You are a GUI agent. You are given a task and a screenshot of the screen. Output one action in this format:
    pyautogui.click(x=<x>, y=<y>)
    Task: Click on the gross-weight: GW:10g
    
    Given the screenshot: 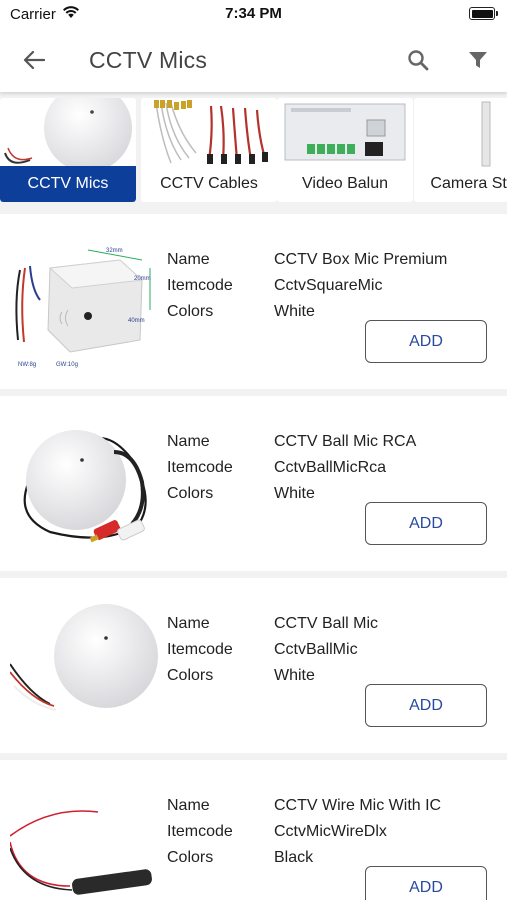 What is the action you would take?
    pyautogui.click(x=67, y=365)
    